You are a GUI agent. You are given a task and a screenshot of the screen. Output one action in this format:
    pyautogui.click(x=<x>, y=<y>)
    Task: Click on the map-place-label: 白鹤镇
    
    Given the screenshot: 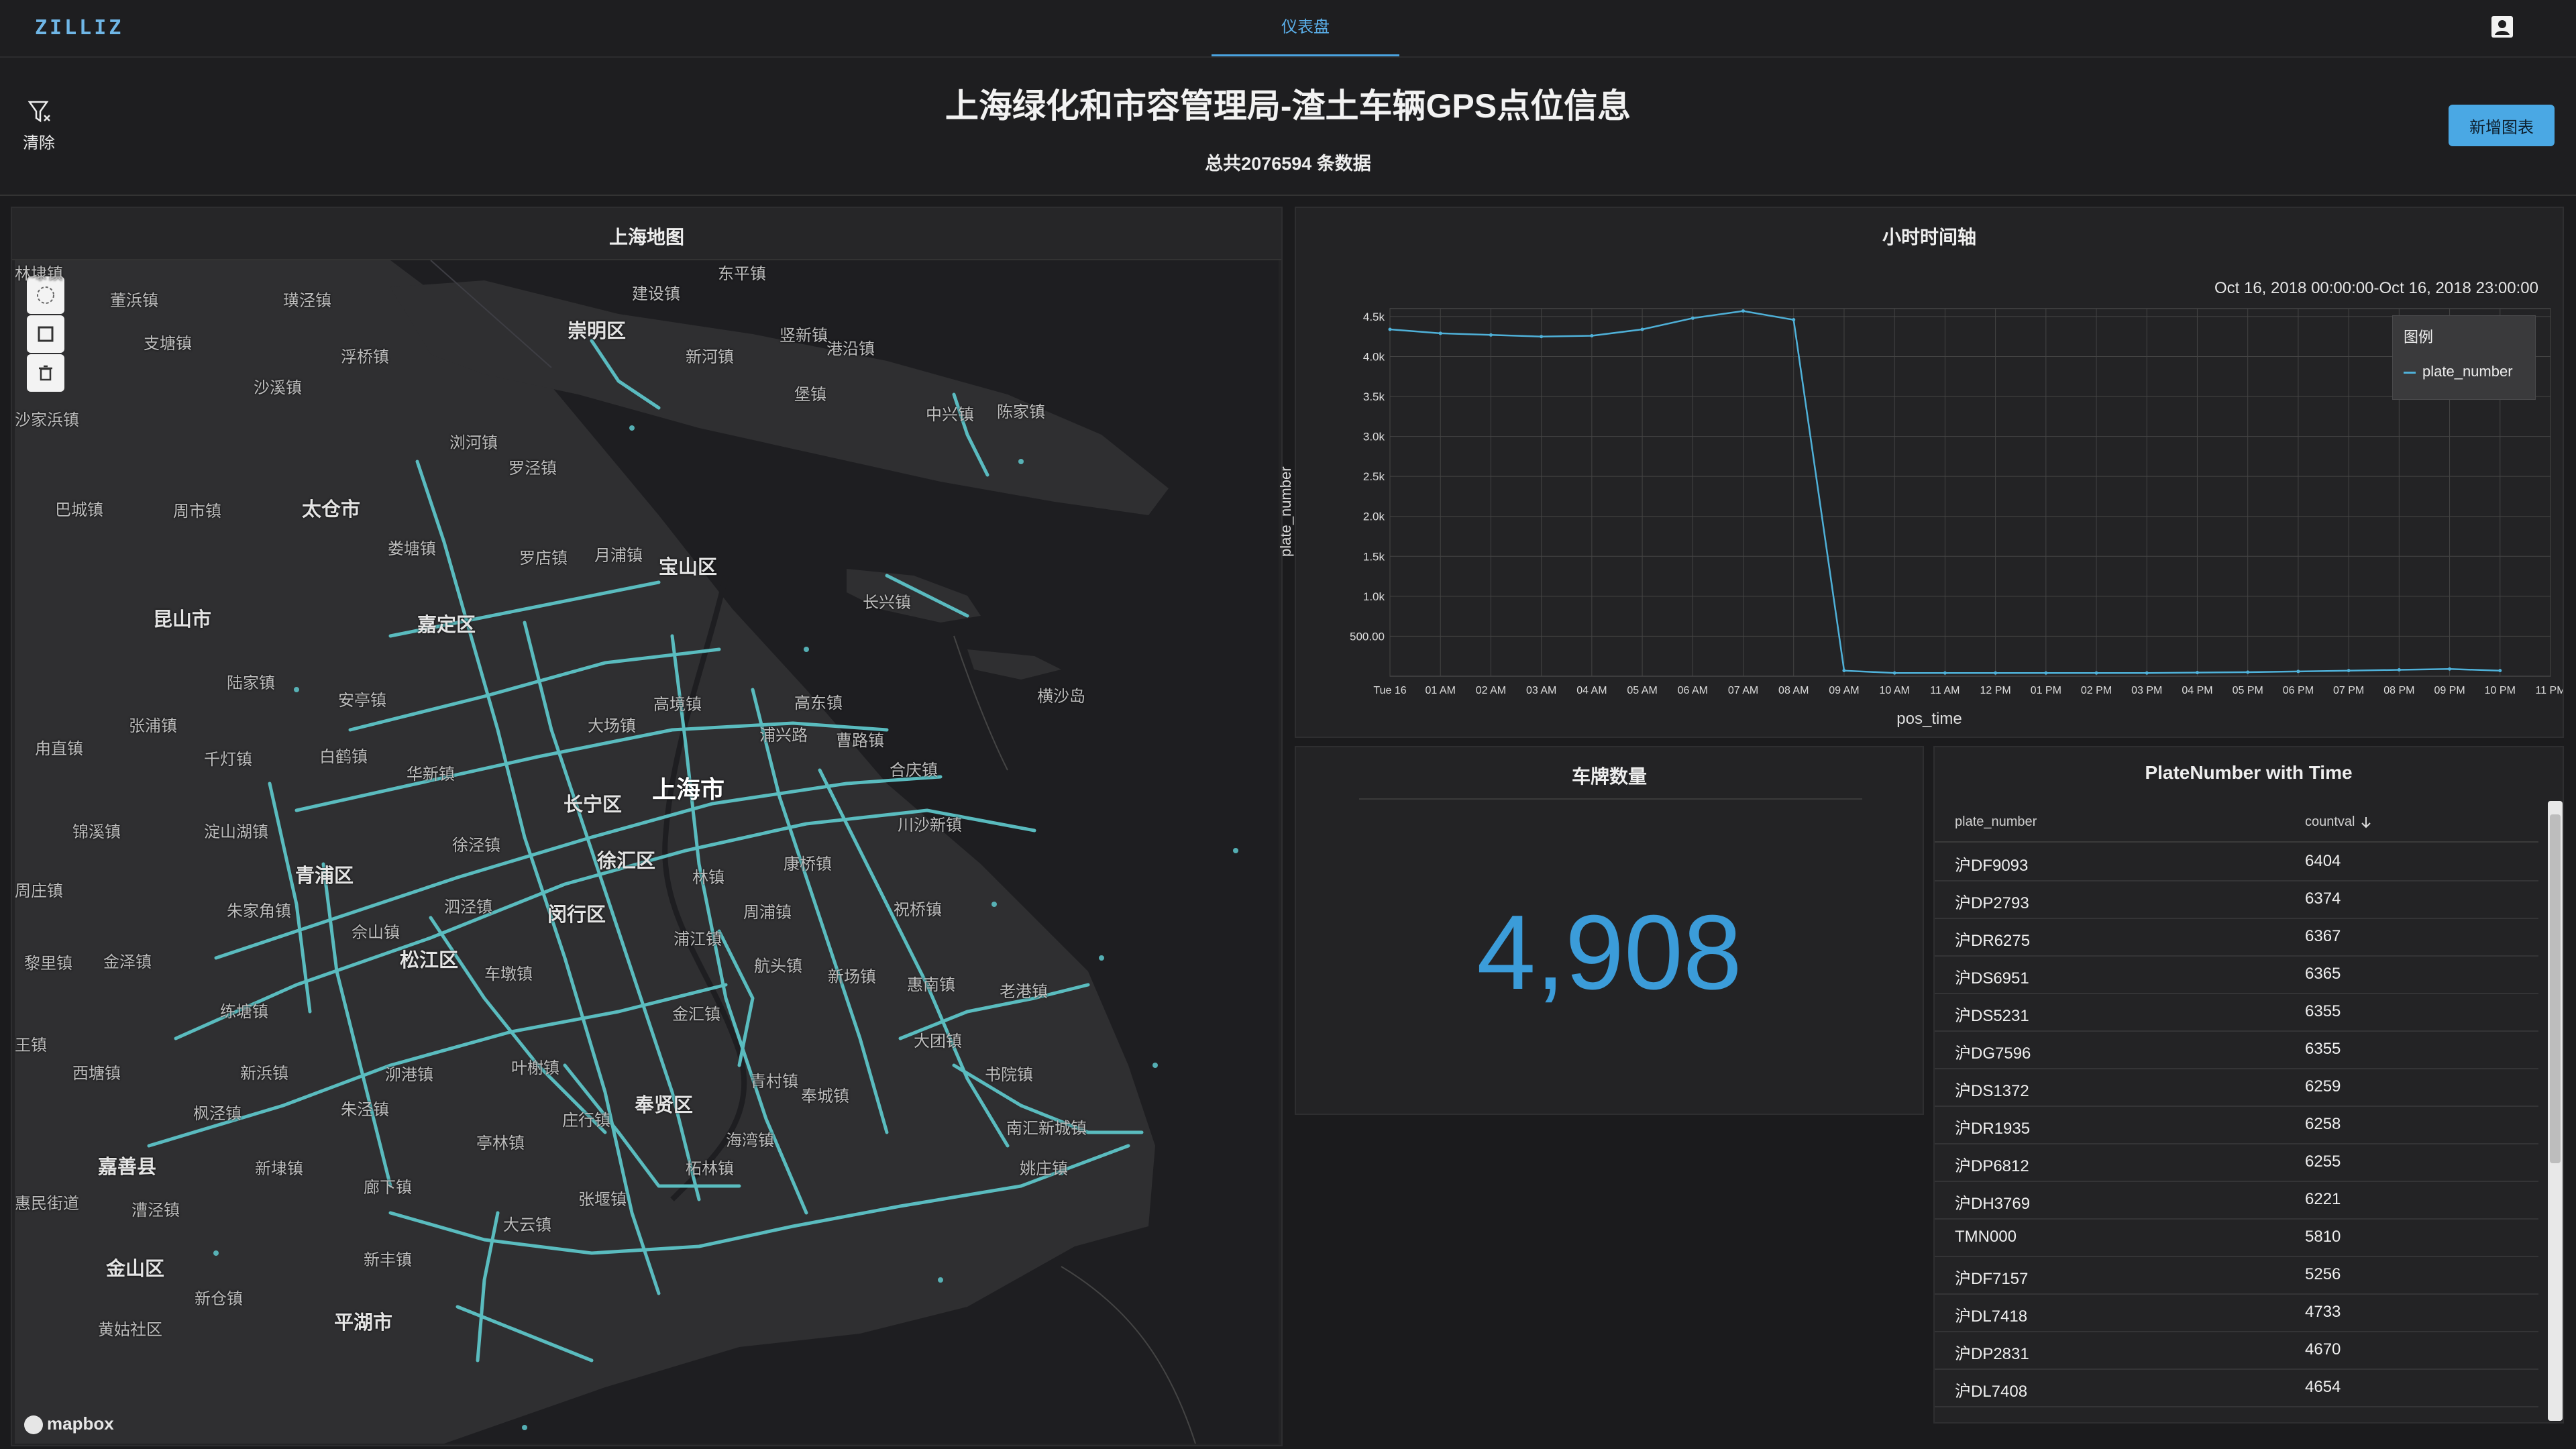 What is the action you would take?
    pyautogui.click(x=343, y=757)
    